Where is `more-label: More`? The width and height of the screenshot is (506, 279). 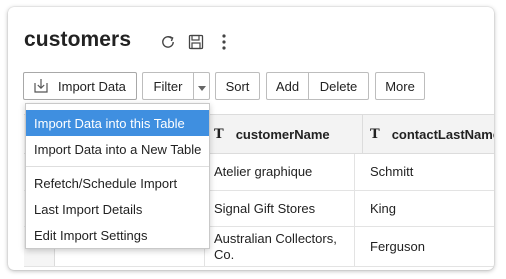 more-label: More is located at coordinates (400, 86).